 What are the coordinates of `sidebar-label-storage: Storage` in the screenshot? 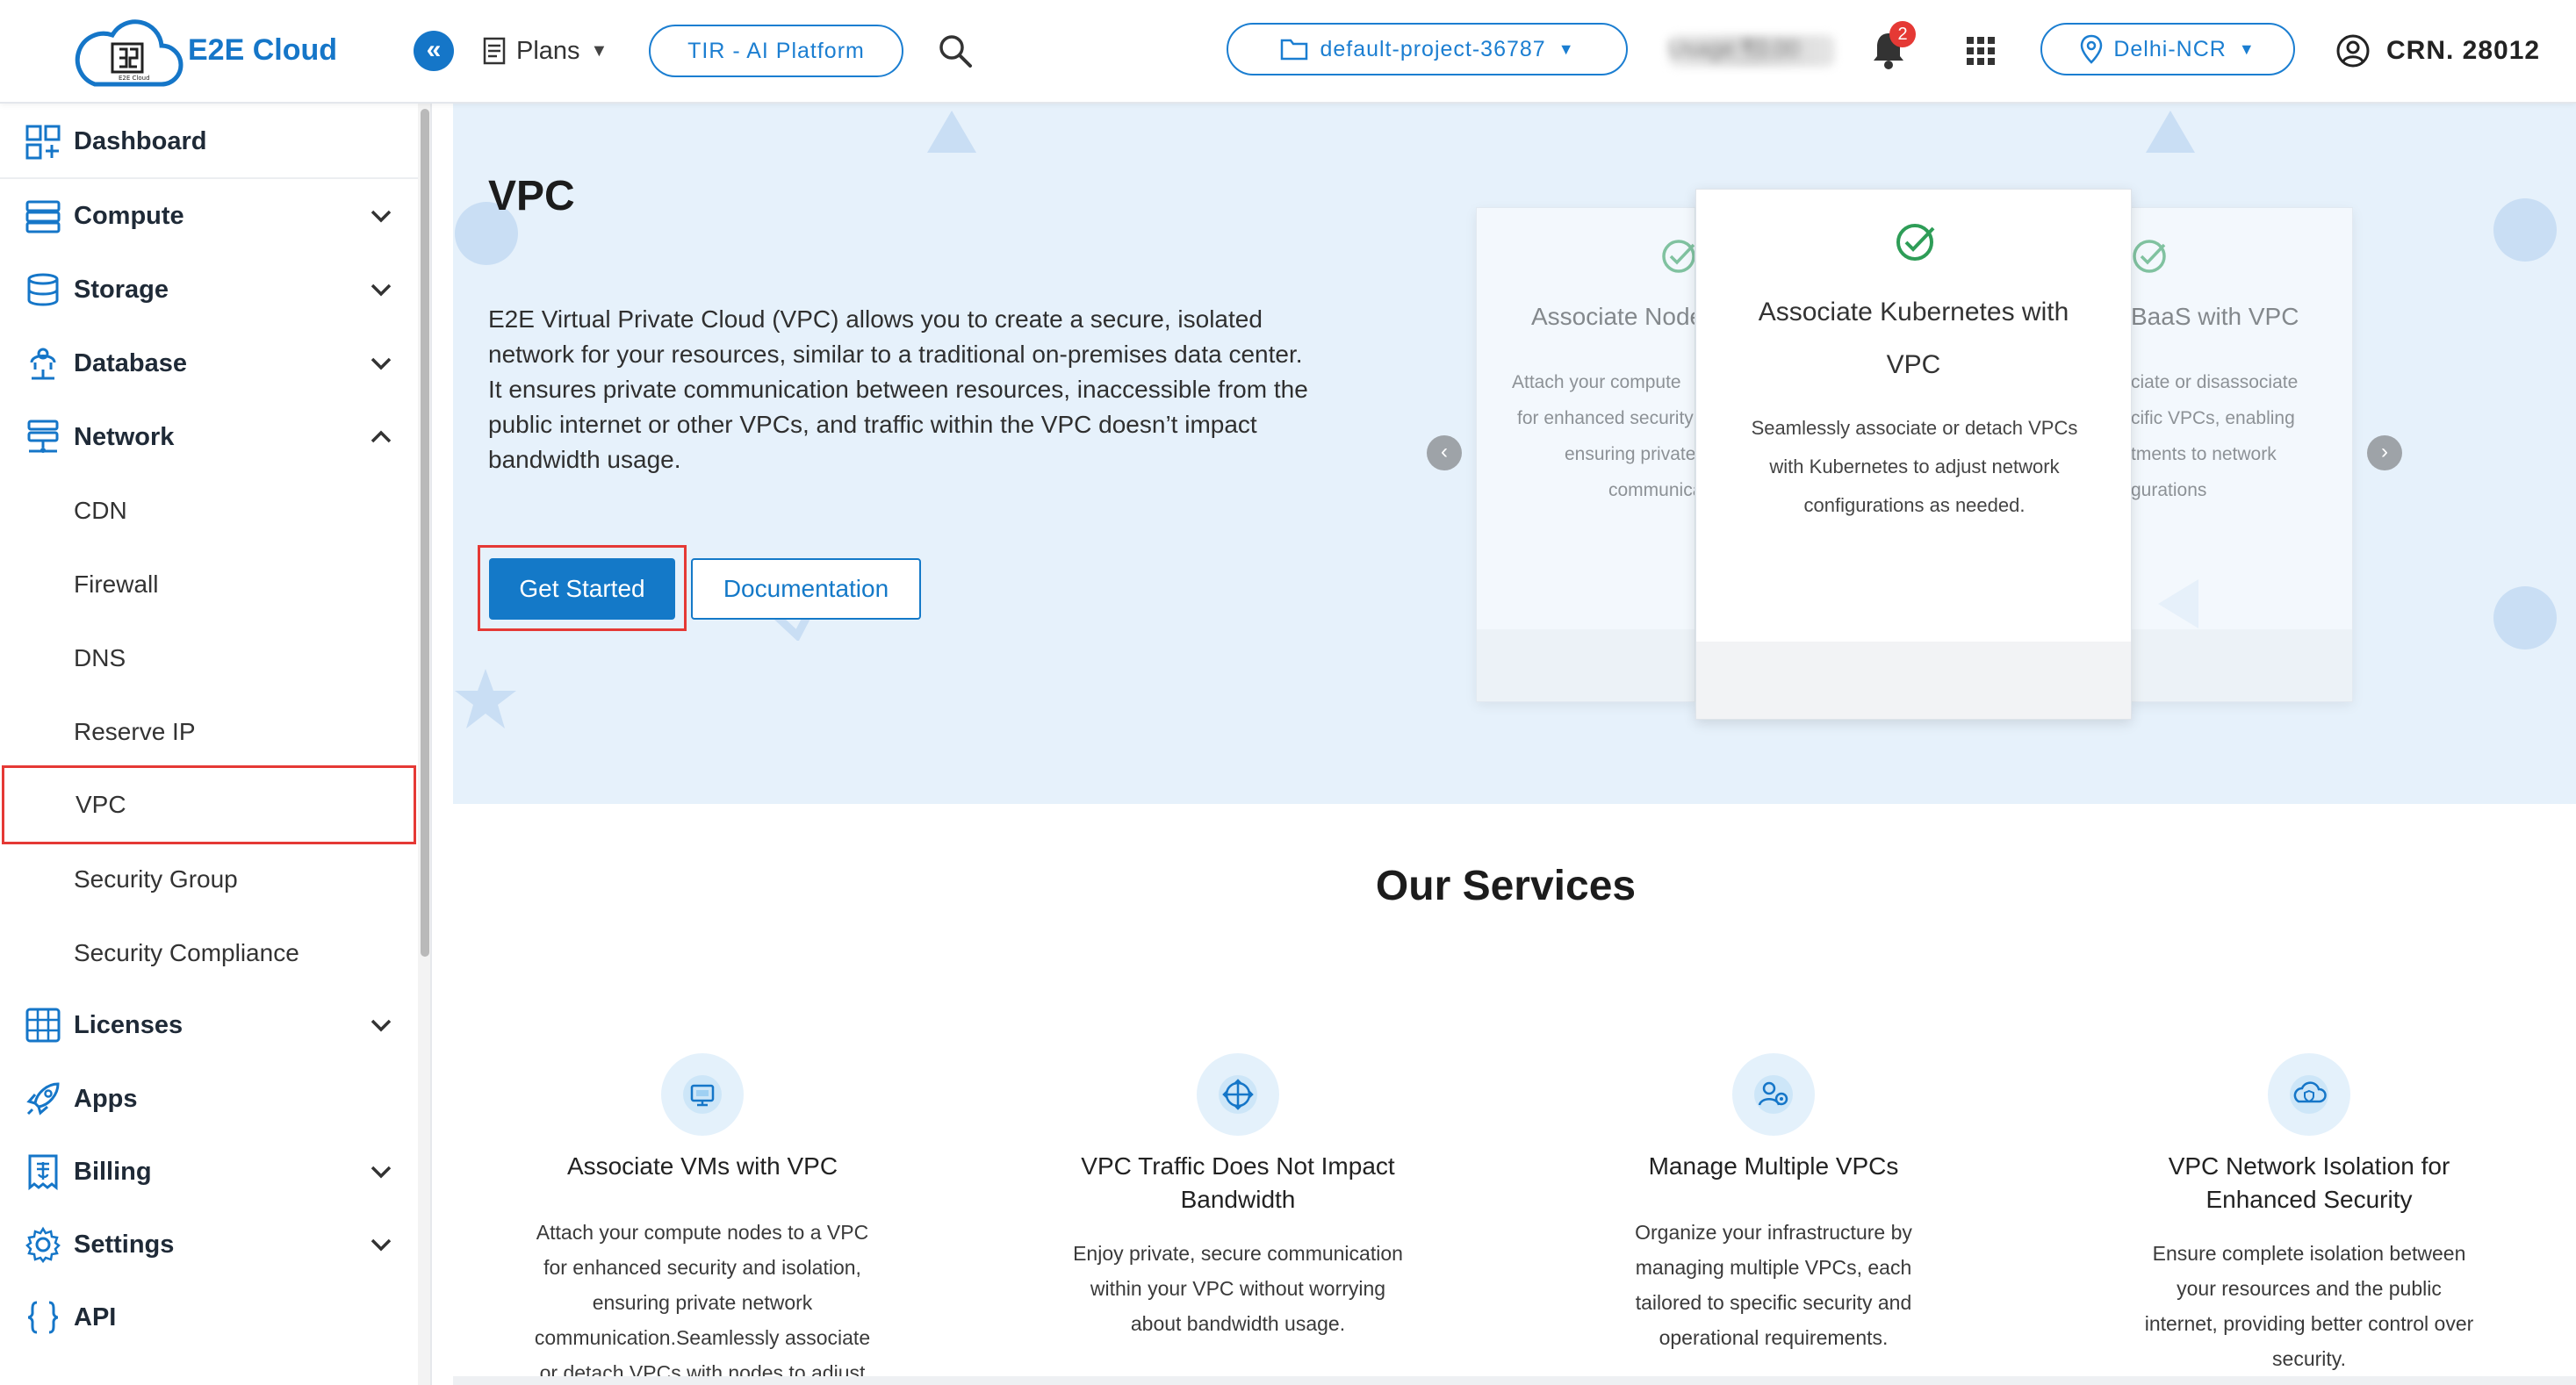 It's located at (121, 289).